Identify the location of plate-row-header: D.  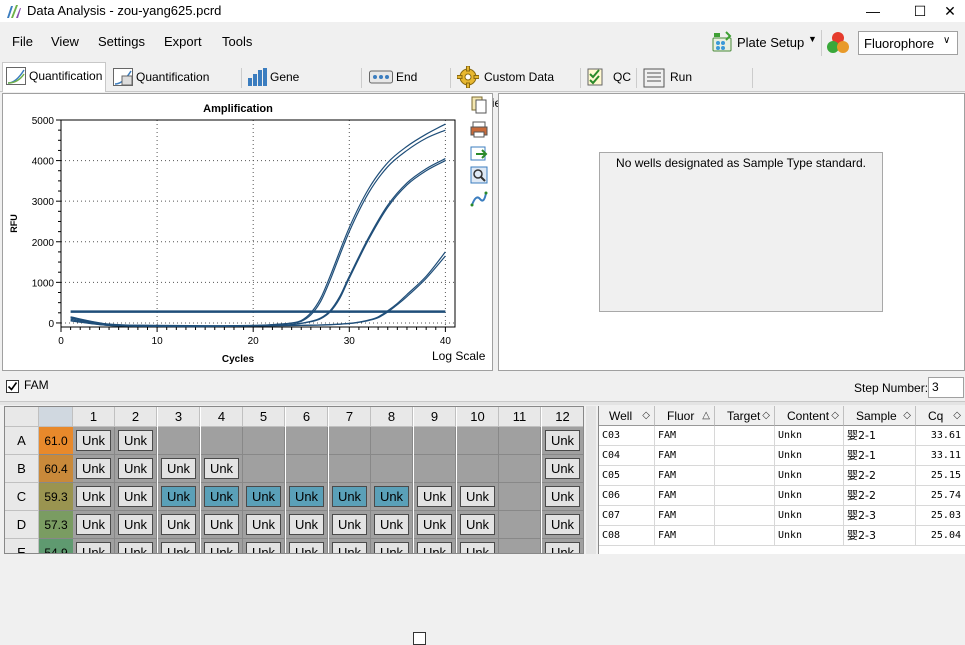
(22, 525).